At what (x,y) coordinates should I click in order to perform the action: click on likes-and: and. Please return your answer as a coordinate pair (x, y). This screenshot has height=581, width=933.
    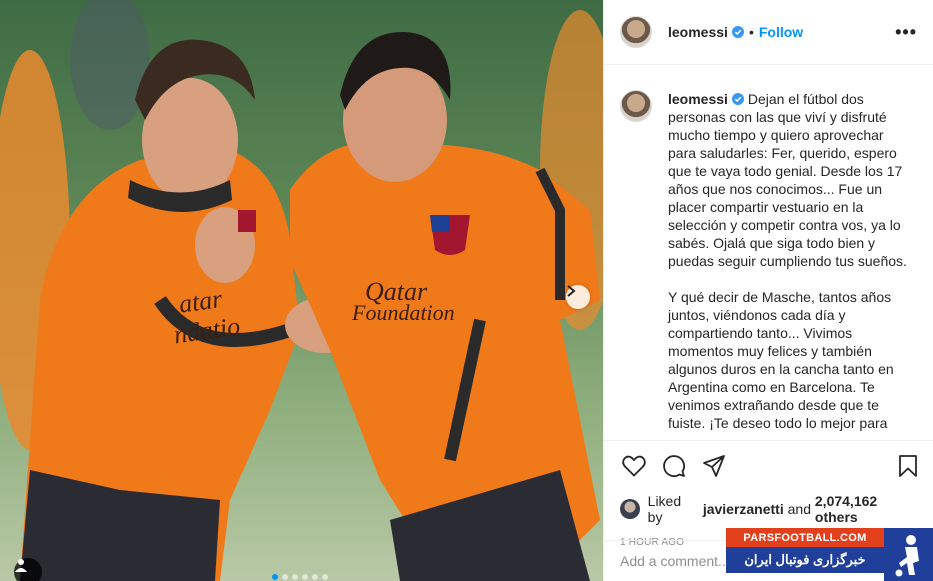
    Looking at the image, I should click on (799, 509).